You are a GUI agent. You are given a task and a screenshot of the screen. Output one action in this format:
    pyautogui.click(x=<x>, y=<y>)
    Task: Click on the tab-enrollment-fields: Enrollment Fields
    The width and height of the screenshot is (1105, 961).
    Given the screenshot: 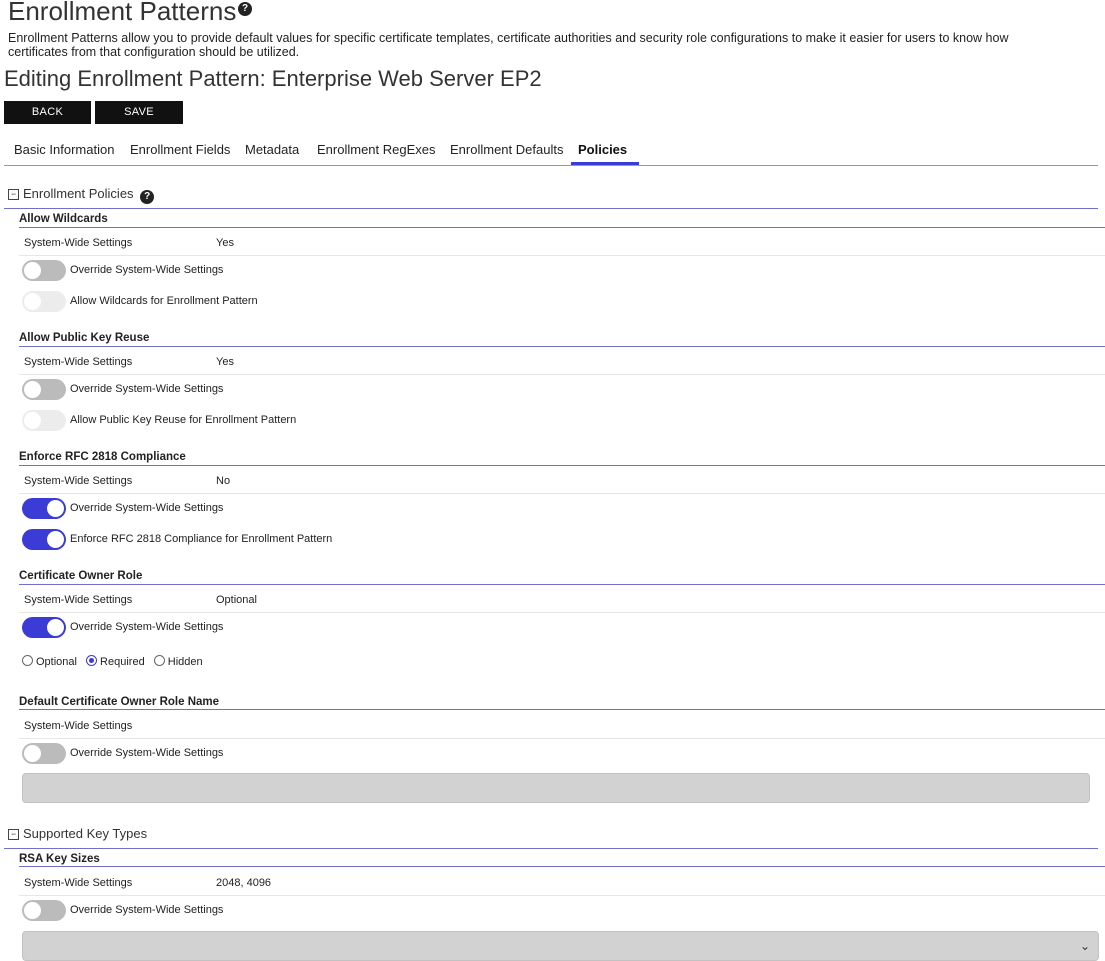 What is the action you would take?
    pyautogui.click(x=180, y=149)
    